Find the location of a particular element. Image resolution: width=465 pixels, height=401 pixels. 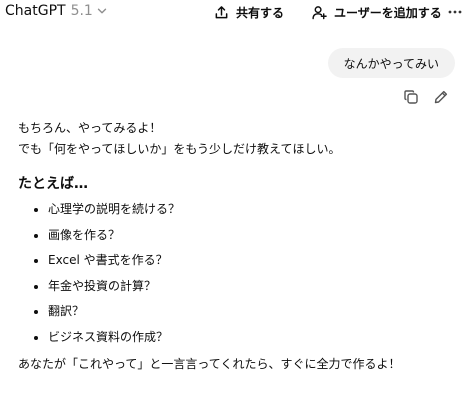

share-icon is located at coordinates (221, 12).